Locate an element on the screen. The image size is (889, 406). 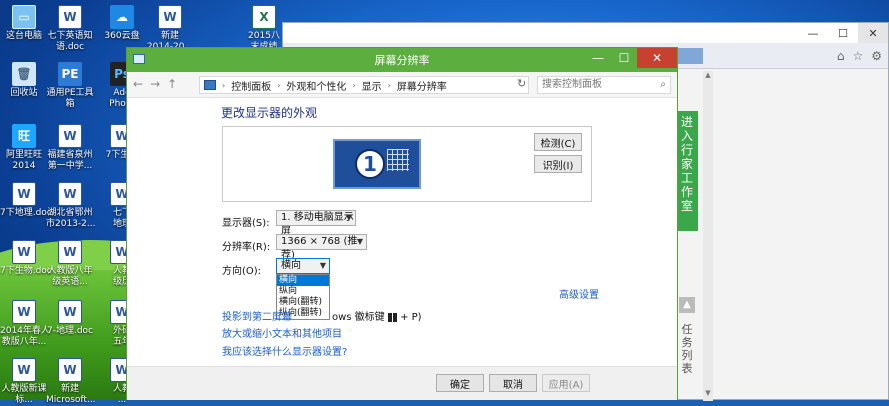
option-portrait: 纵向 is located at coordinates (303, 291).